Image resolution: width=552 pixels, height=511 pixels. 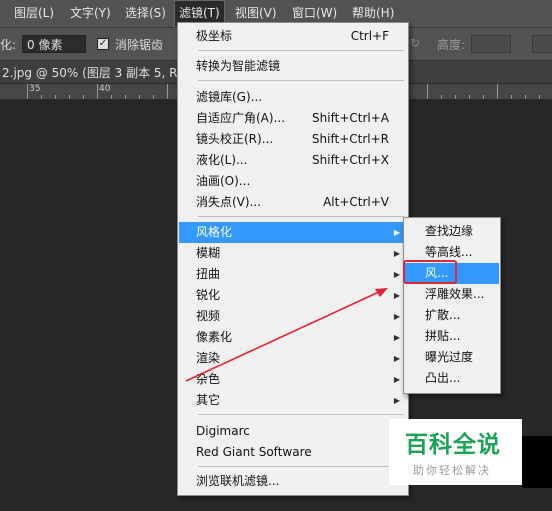 What do you see at coordinates (453, 445) in the screenshot?
I see `watermark-title: 百科全说` at bounding box center [453, 445].